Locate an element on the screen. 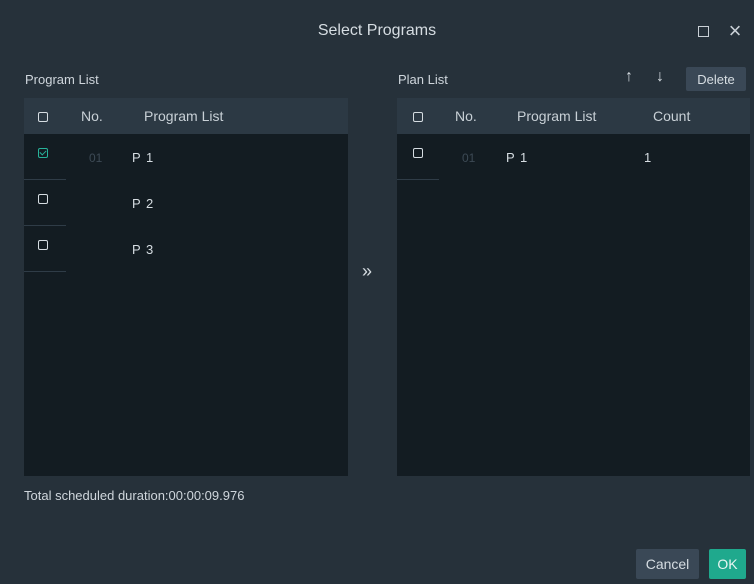 This screenshot has width=754, height=584. maximize-icon is located at coordinates (703, 31).